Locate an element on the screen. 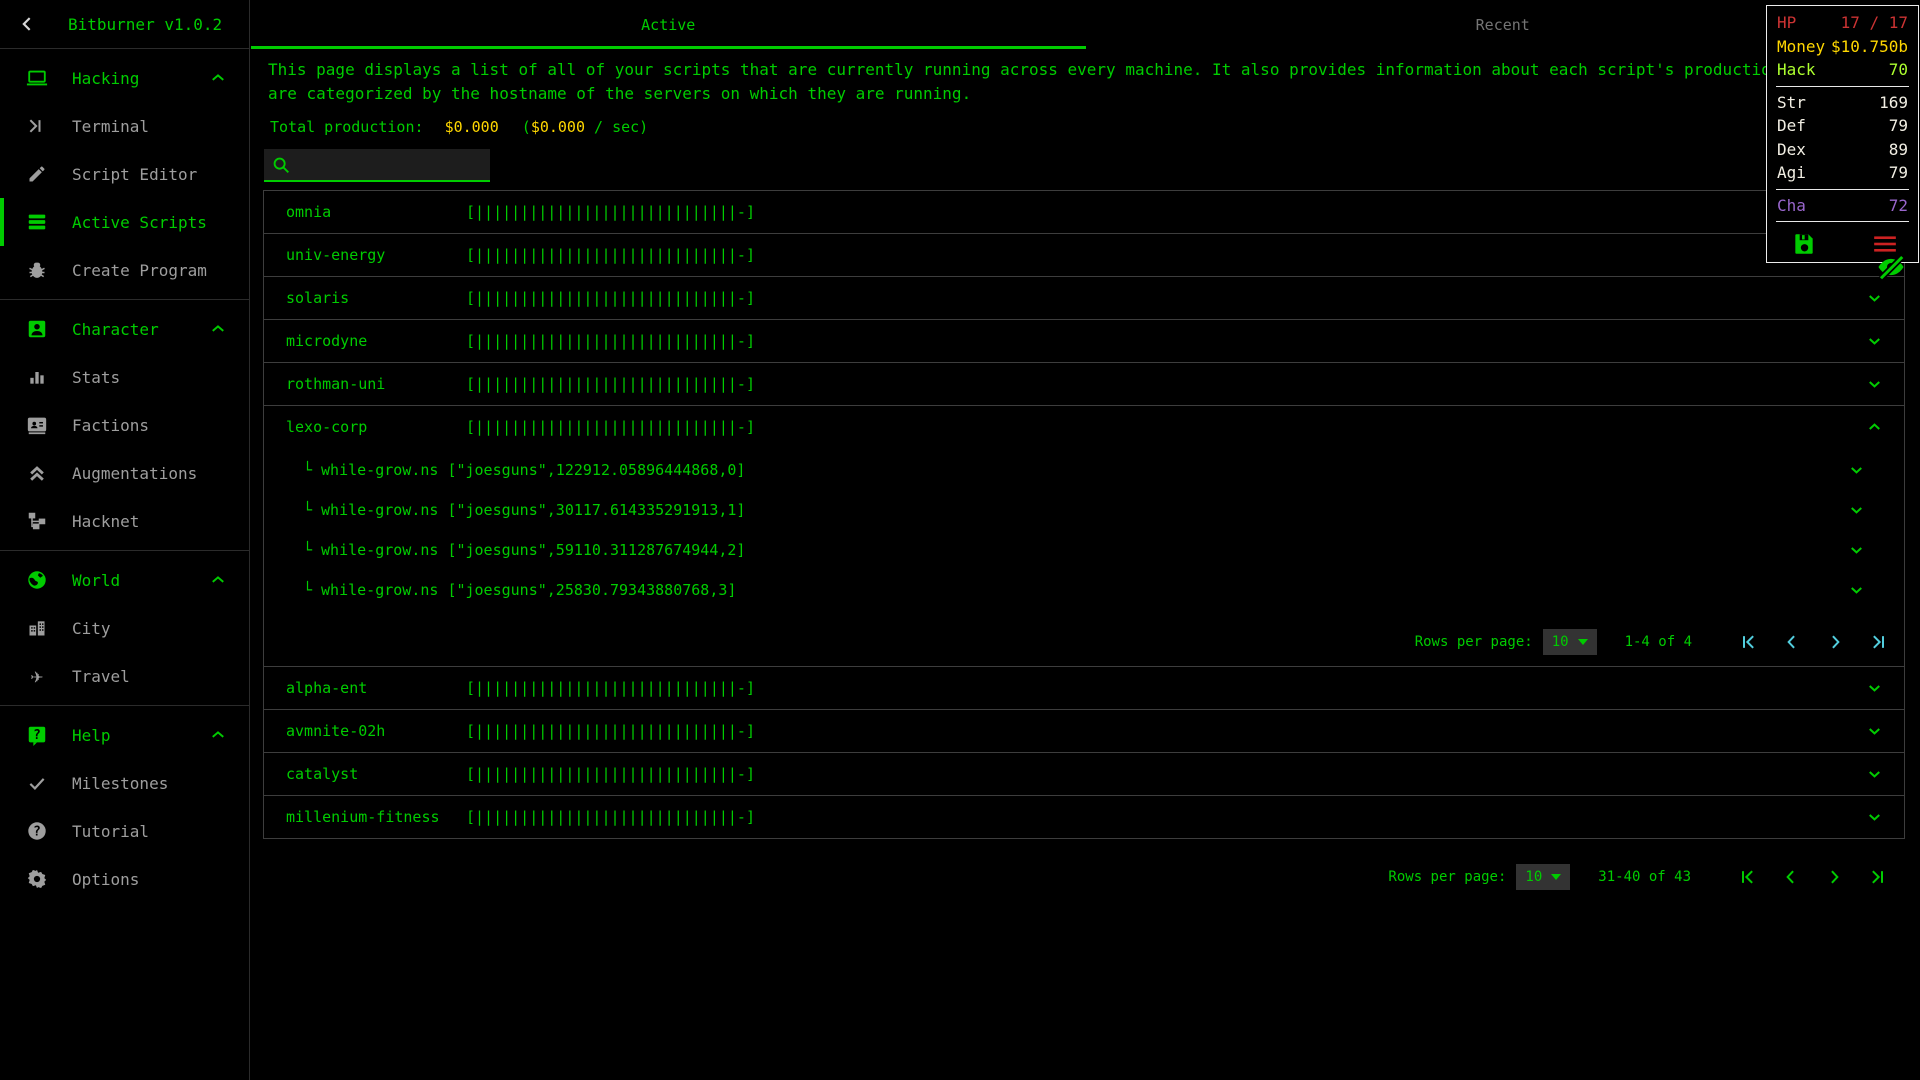 The image size is (1920, 1080). toggle-overlay-visibility-button is located at coordinates (1891, 267).